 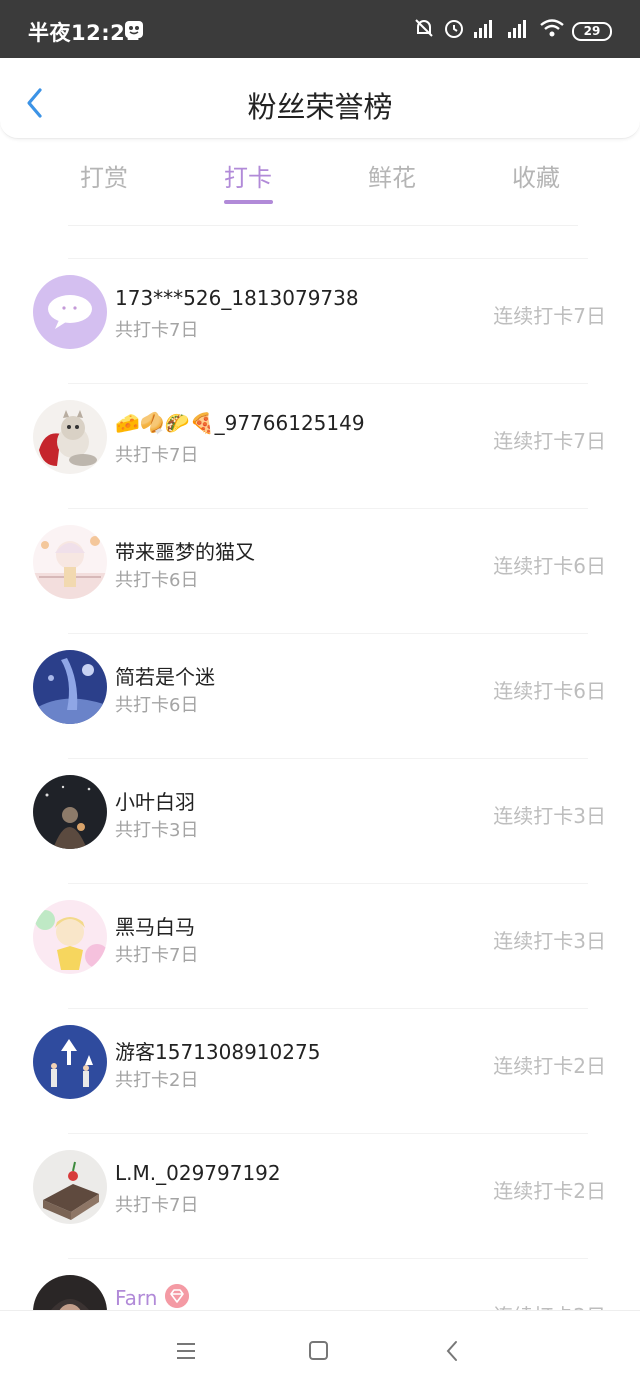 What do you see at coordinates (104, 175) in the screenshot?
I see `tab-reward: 打赏` at bounding box center [104, 175].